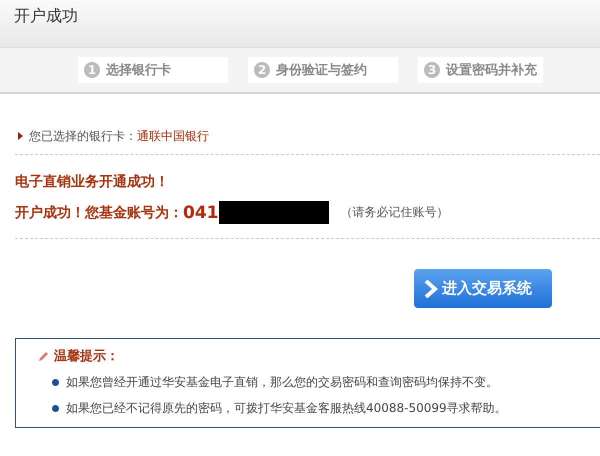  What do you see at coordinates (86, 356) in the screenshot?
I see `tips-title: 温馨提示：` at bounding box center [86, 356].